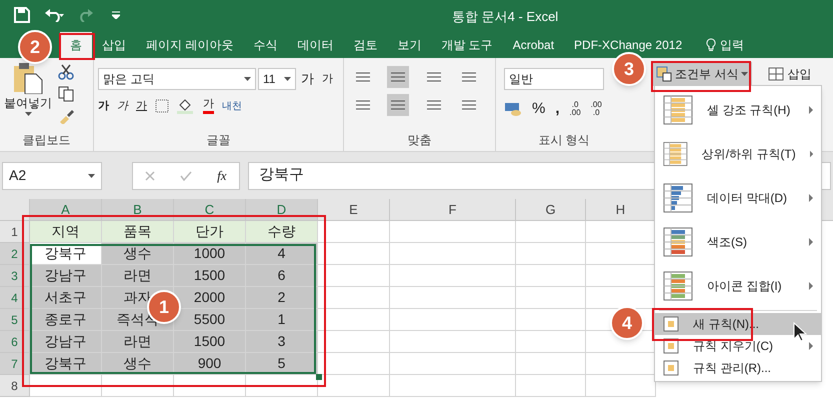 This screenshot has height=405, width=833. Describe the element at coordinates (66, 116) in the screenshot. I see `brush-icon` at that location.